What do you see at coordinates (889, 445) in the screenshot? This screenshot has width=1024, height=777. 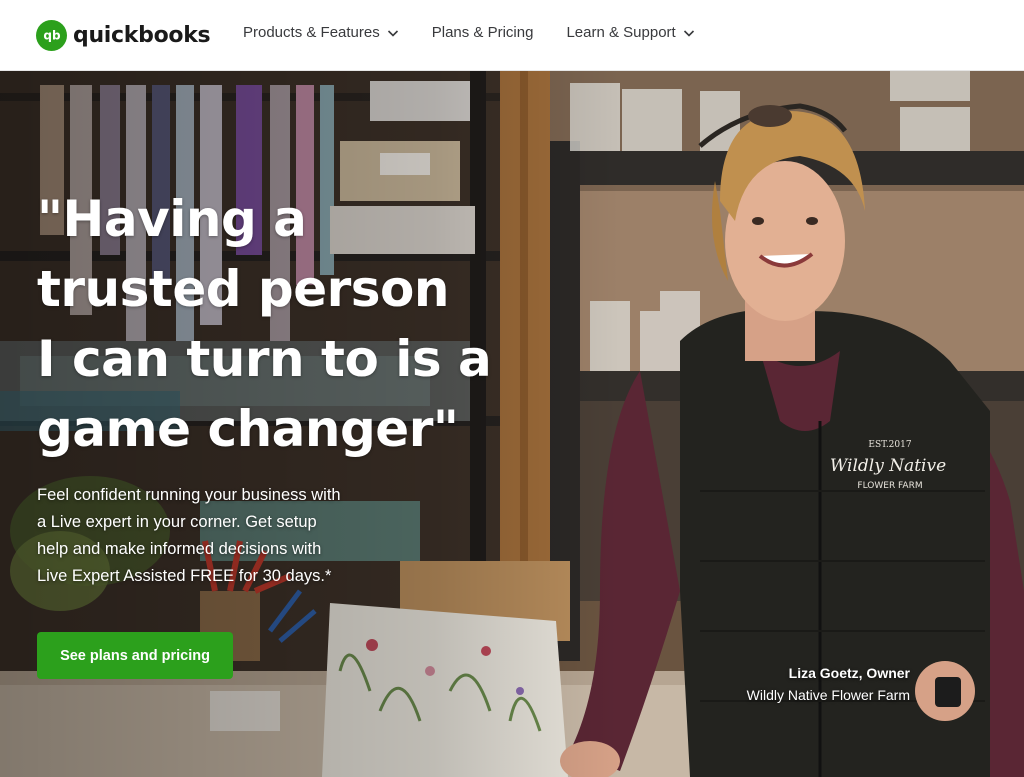 I see `svg-text: EST.2017` at bounding box center [889, 445].